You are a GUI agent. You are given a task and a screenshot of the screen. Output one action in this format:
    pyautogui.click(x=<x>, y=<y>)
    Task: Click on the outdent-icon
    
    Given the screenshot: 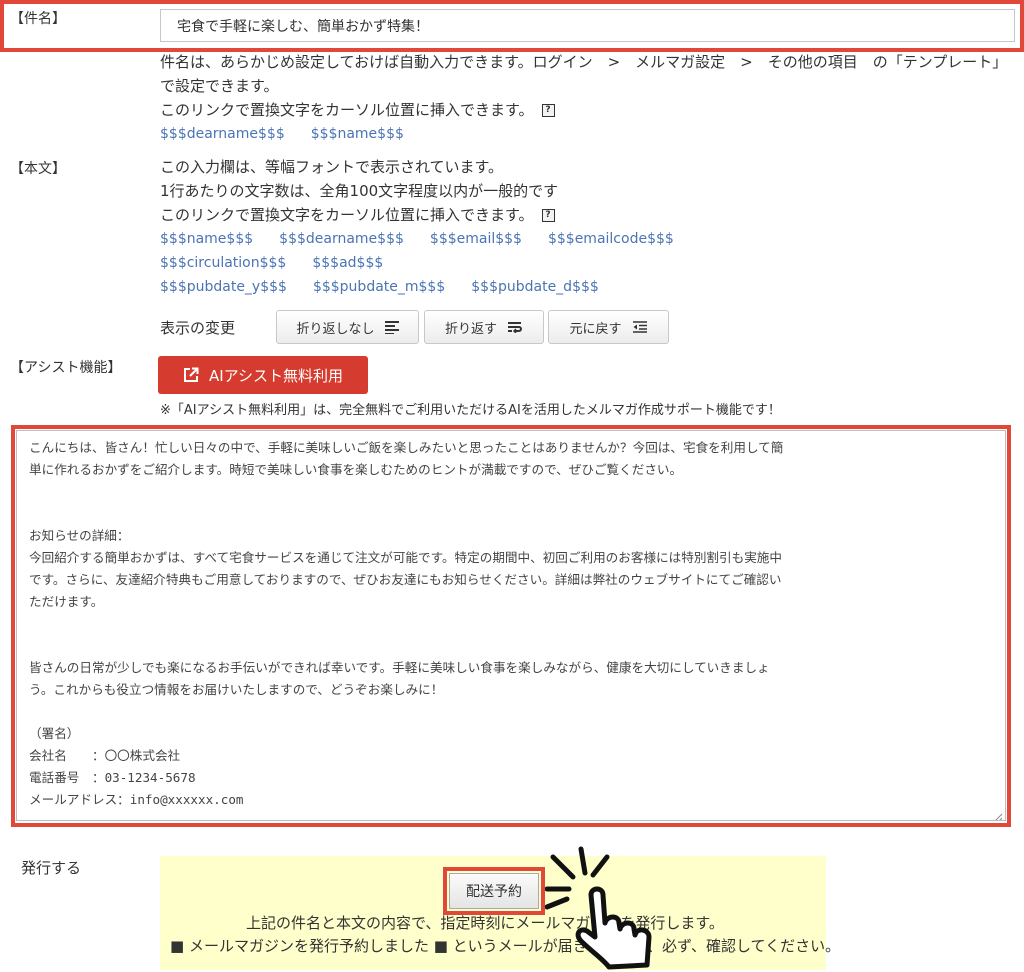 What is the action you would take?
    pyautogui.click(x=639, y=327)
    